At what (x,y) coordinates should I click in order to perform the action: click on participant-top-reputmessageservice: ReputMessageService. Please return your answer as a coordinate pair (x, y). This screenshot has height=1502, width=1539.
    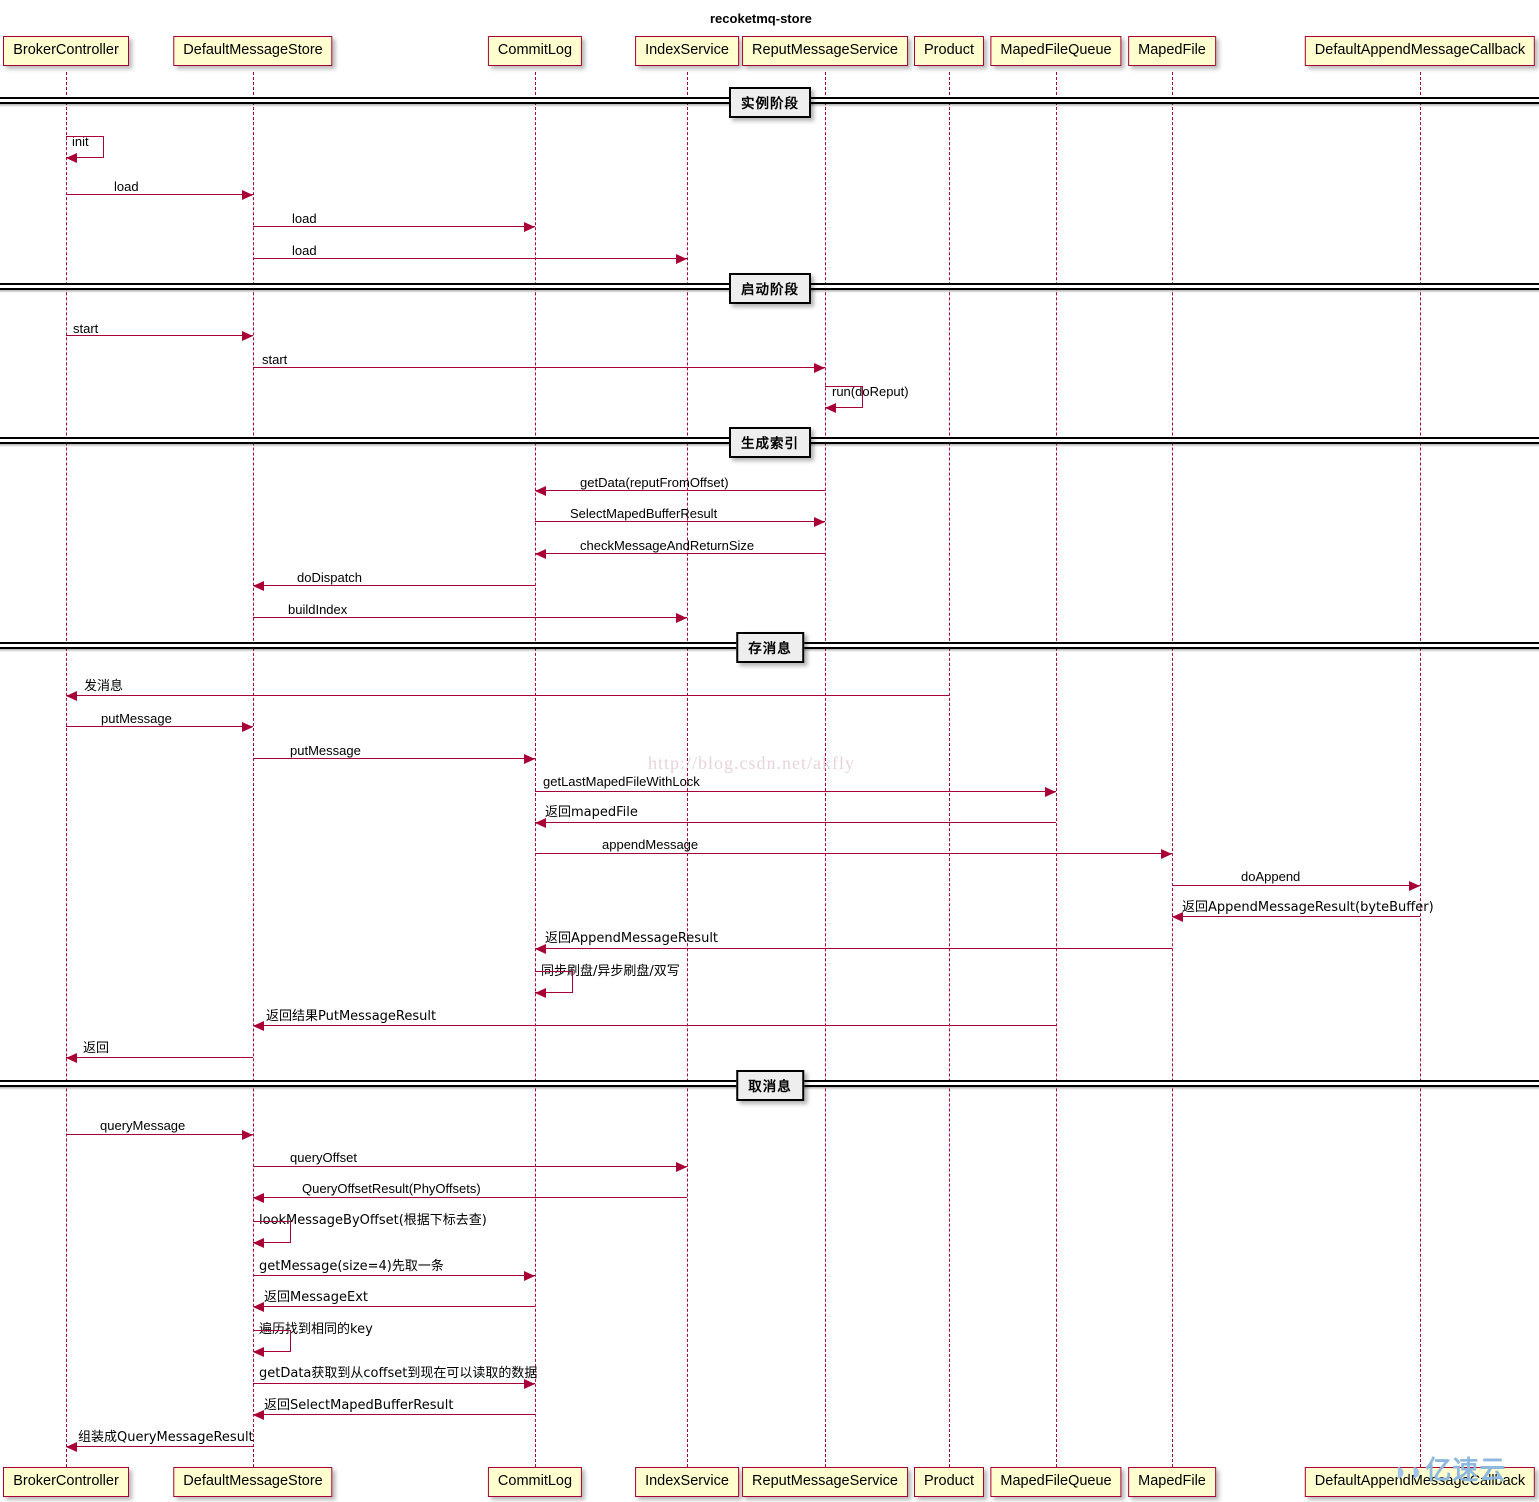
    Looking at the image, I should click on (825, 51).